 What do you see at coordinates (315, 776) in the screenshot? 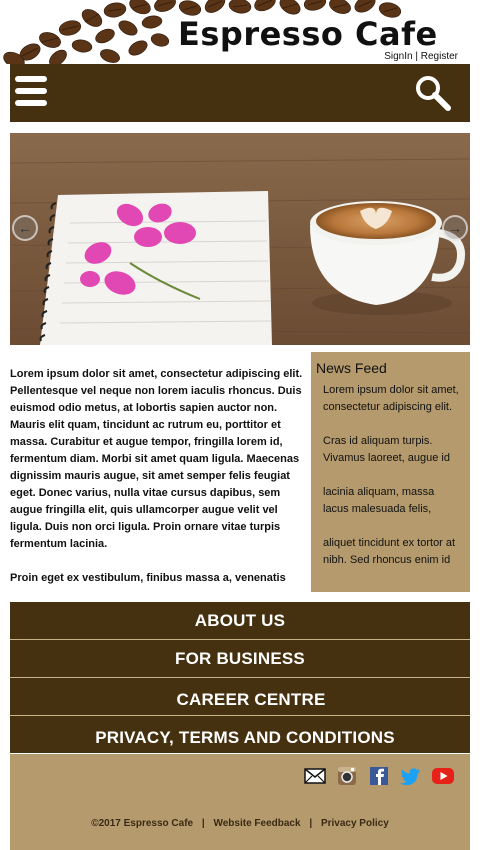
I see `mail-icon` at bounding box center [315, 776].